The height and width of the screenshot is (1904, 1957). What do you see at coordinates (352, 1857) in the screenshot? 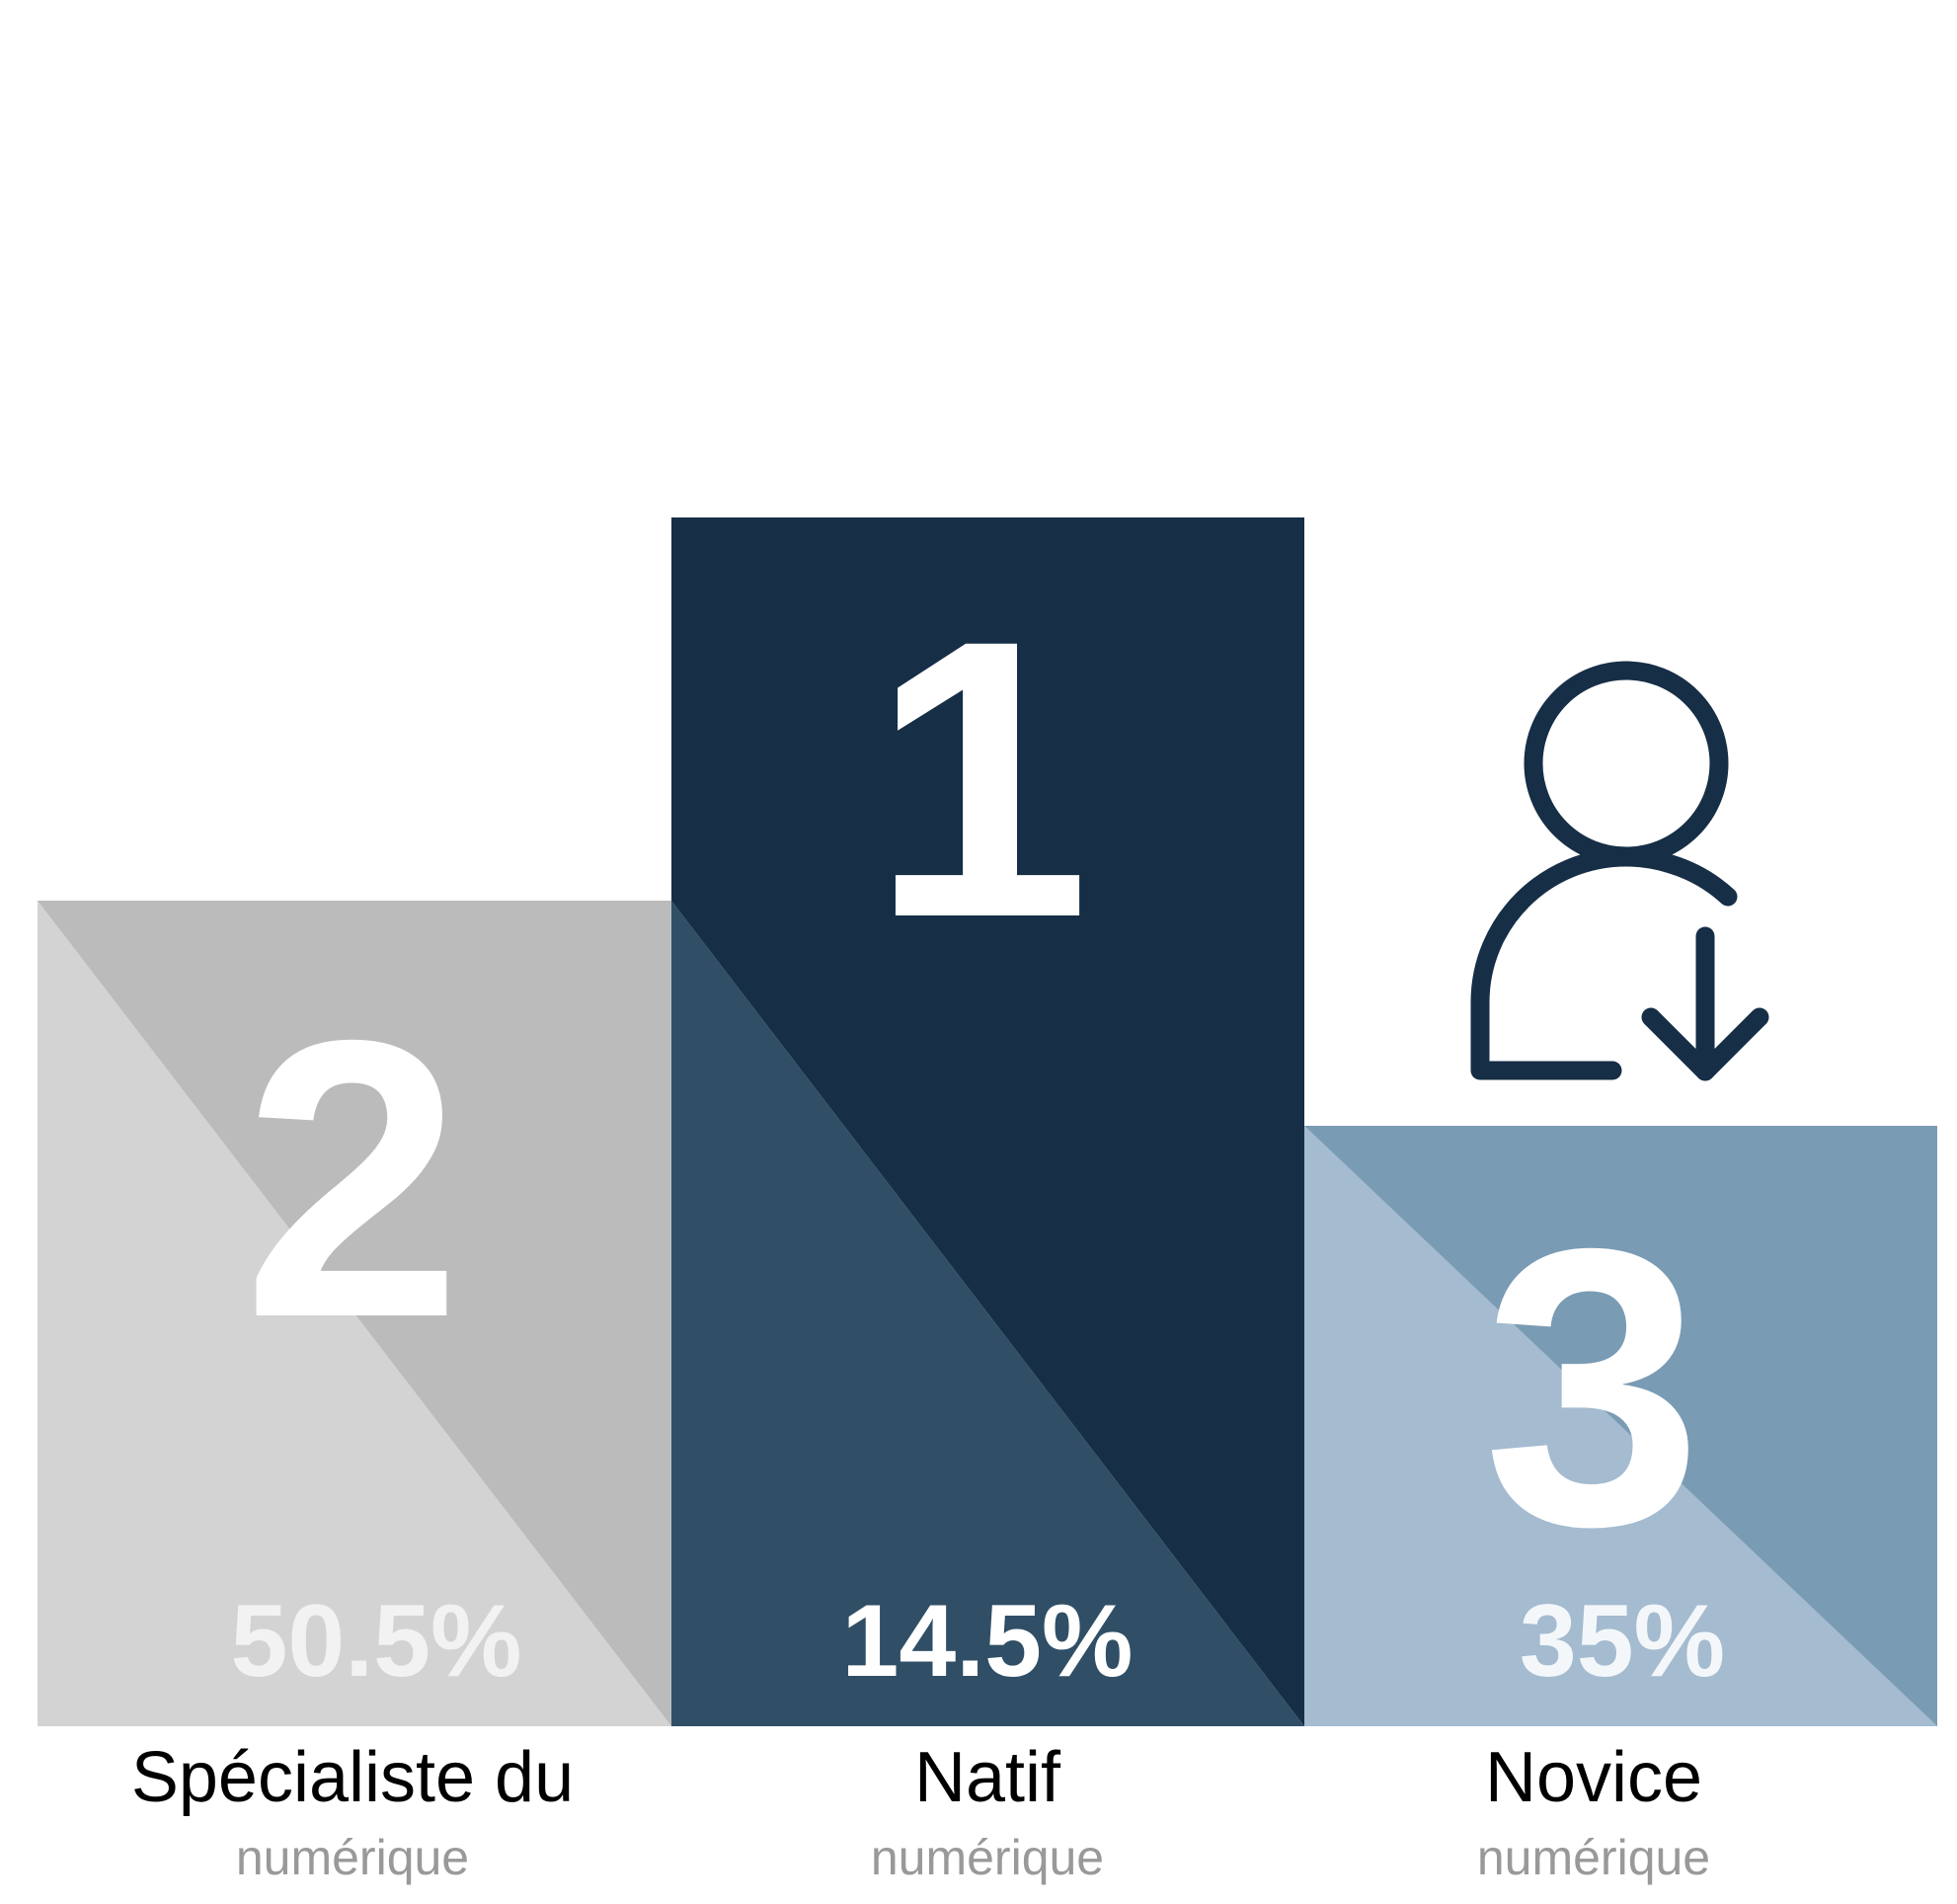
I see `category-sublabel-specialiste: numérique` at bounding box center [352, 1857].